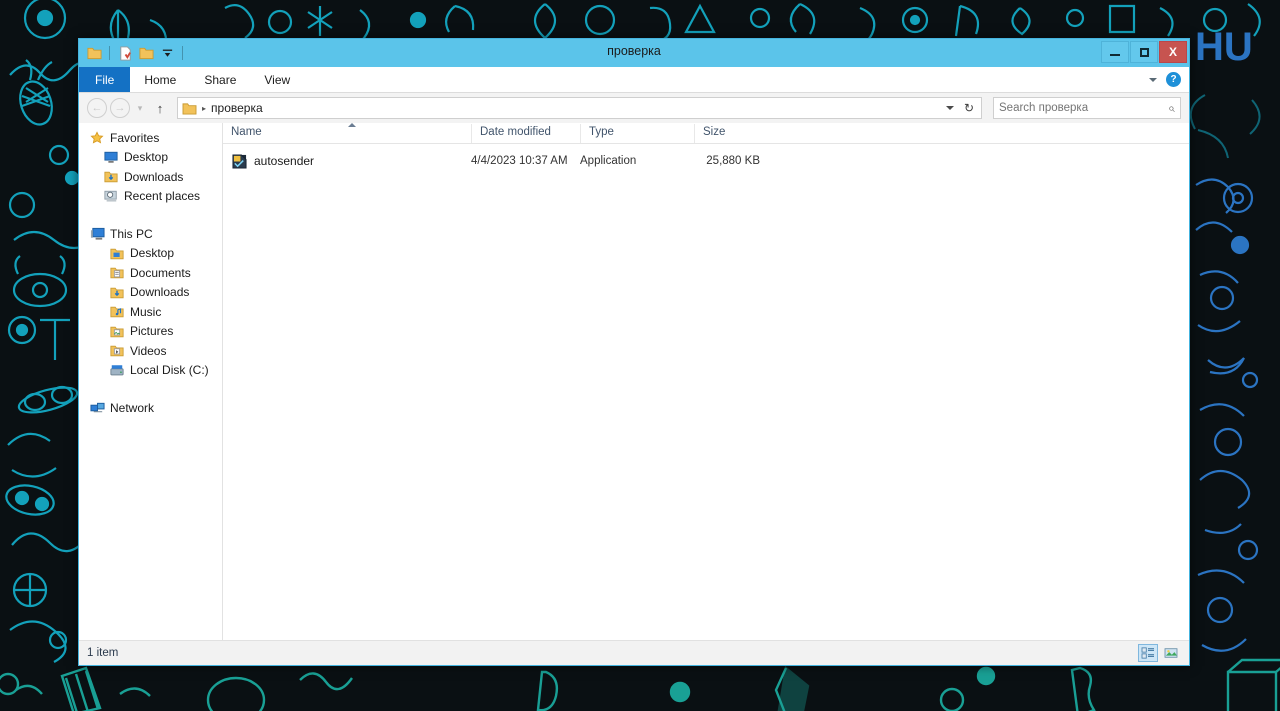 This screenshot has height=711, width=1280. I want to click on application-exe-icon, so click(239, 161).